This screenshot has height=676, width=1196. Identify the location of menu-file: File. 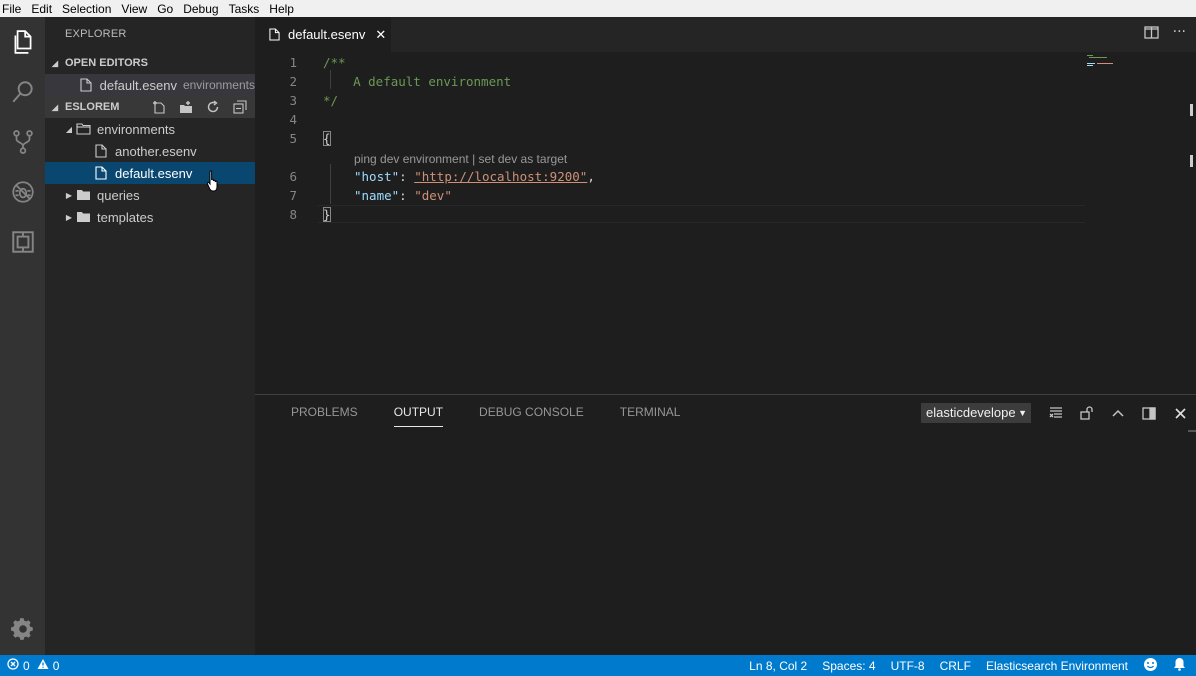
(13, 9).